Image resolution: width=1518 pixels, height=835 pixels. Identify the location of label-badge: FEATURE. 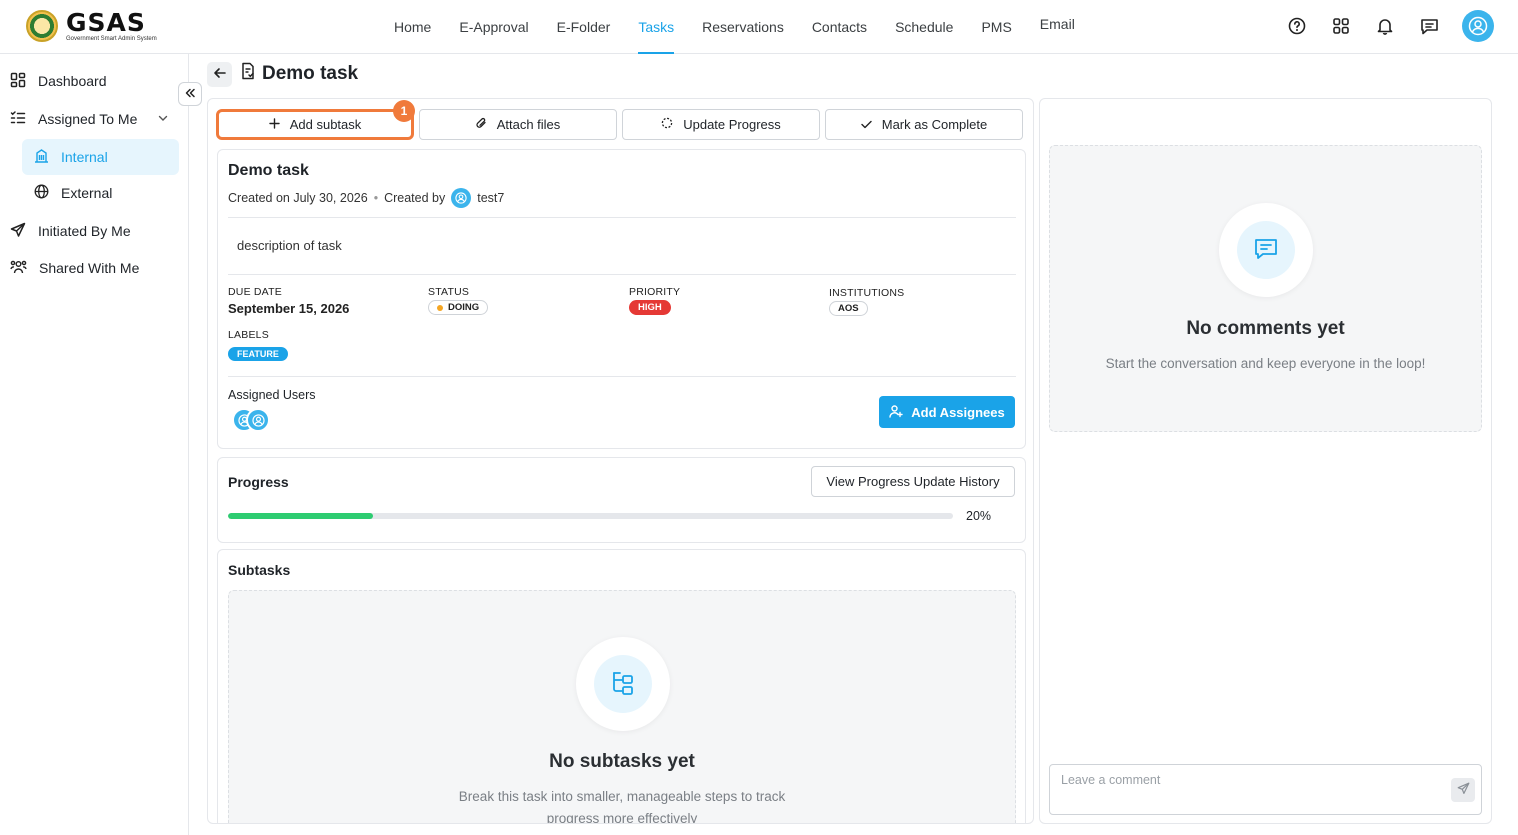
(258, 354).